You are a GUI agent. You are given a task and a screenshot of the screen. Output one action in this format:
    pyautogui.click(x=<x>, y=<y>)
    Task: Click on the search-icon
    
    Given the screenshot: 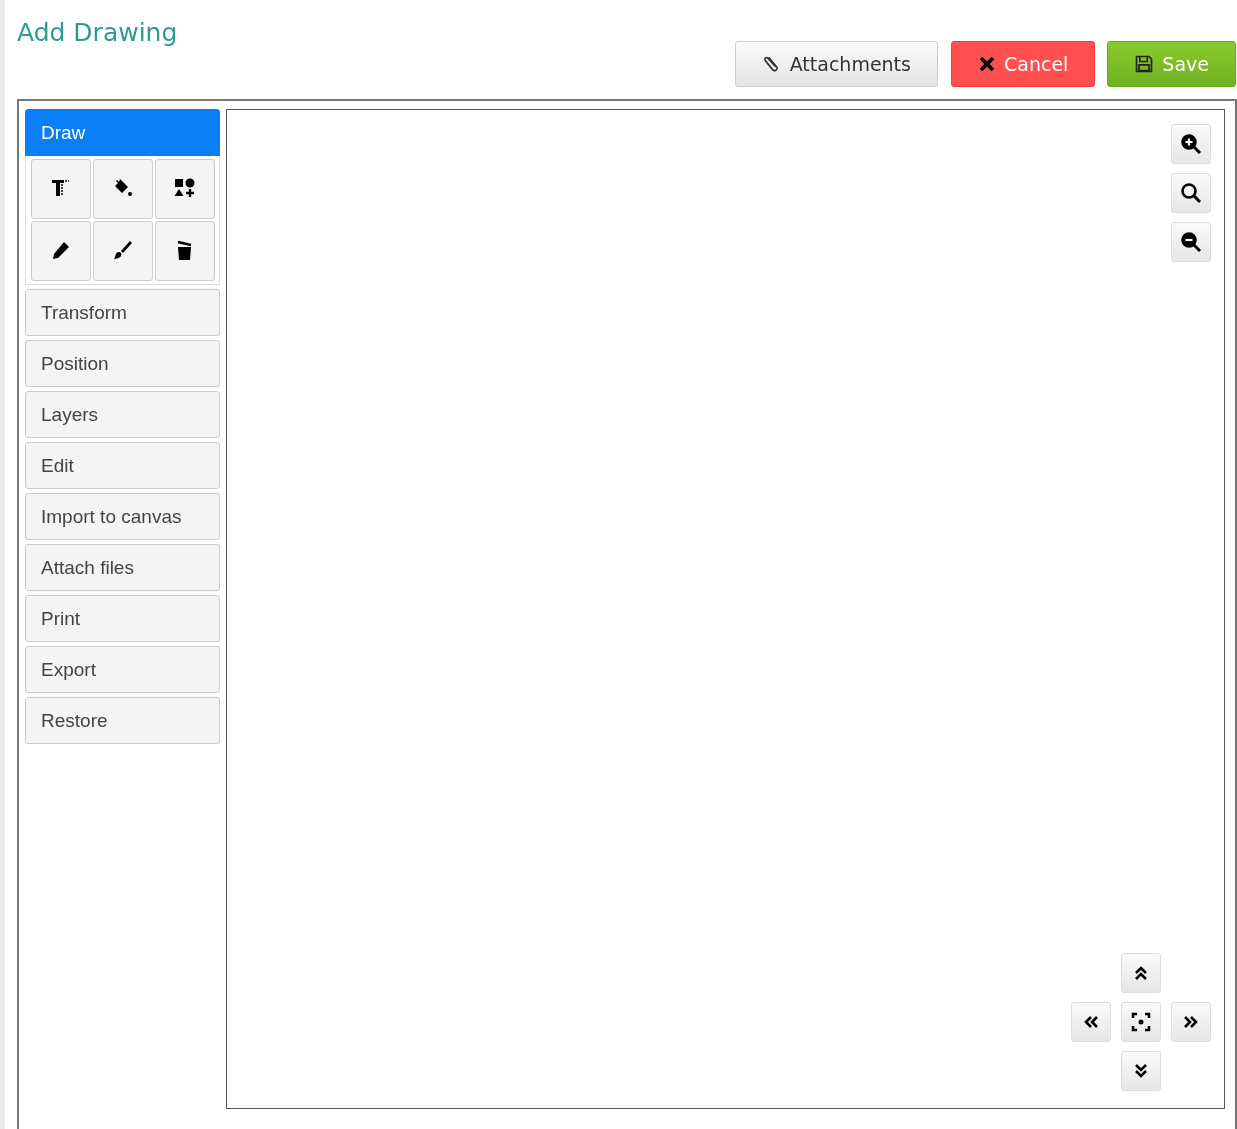 What is the action you would take?
    pyautogui.click(x=1191, y=193)
    